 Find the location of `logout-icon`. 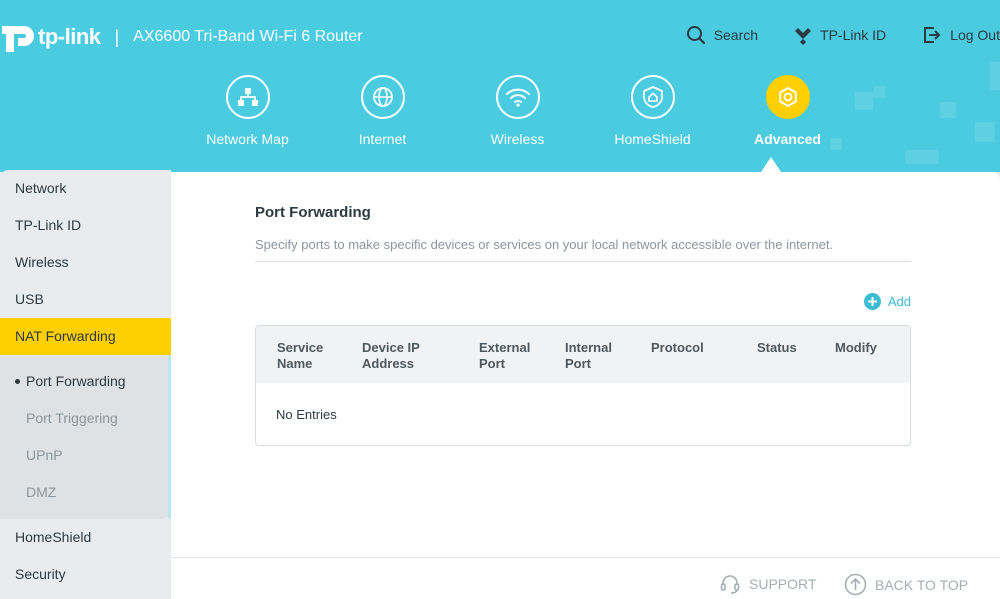

logout-icon is located at coordinates (932, 35).